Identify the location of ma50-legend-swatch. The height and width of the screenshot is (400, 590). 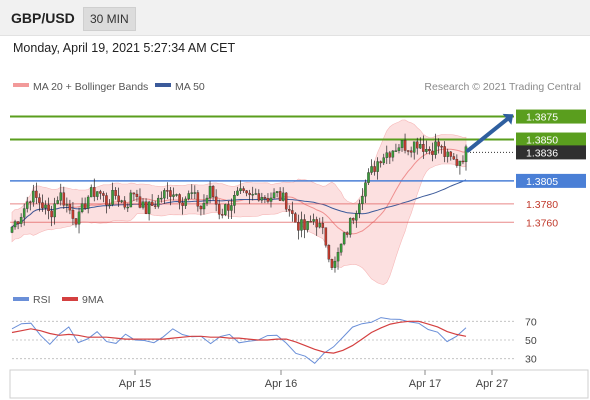
(163, 85).